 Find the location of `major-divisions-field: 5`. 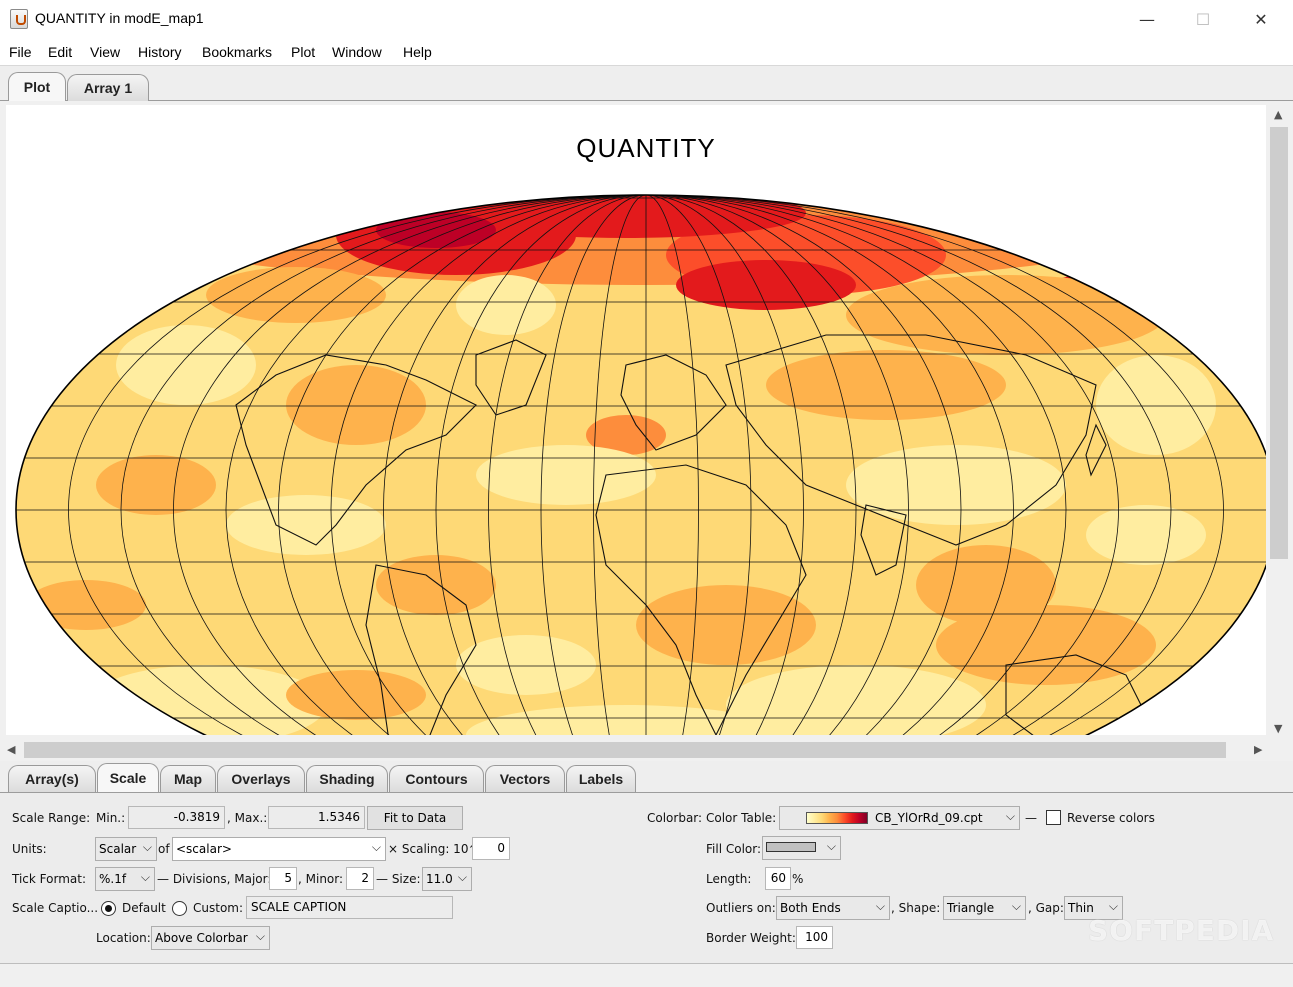

major-divisions-field: 5 is located at coordinates (283, 878).